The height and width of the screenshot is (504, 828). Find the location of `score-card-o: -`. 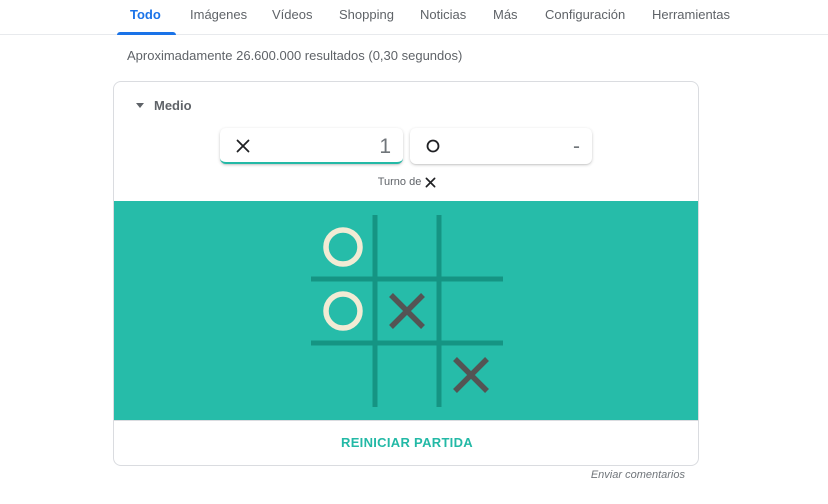

score-card-o: - is located at coordinates (501, 146).